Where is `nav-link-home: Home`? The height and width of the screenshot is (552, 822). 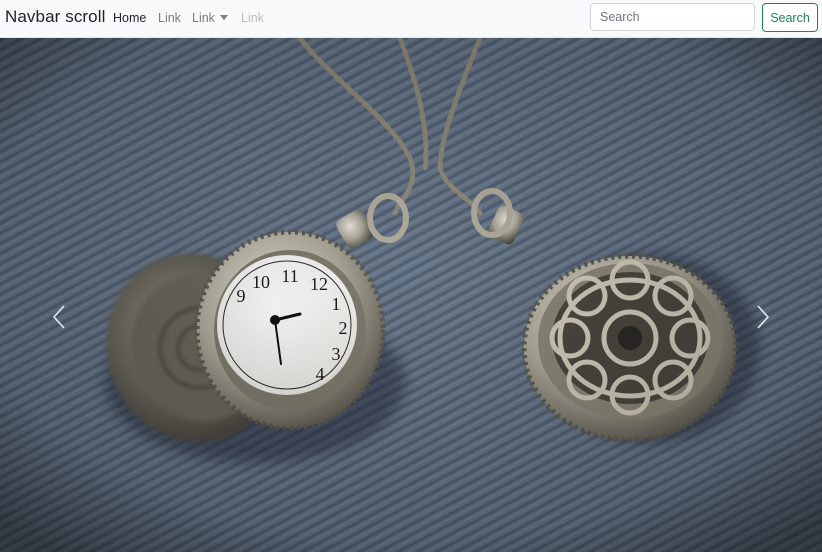 nav-link-home: Home is located at coordinates (129, 18).